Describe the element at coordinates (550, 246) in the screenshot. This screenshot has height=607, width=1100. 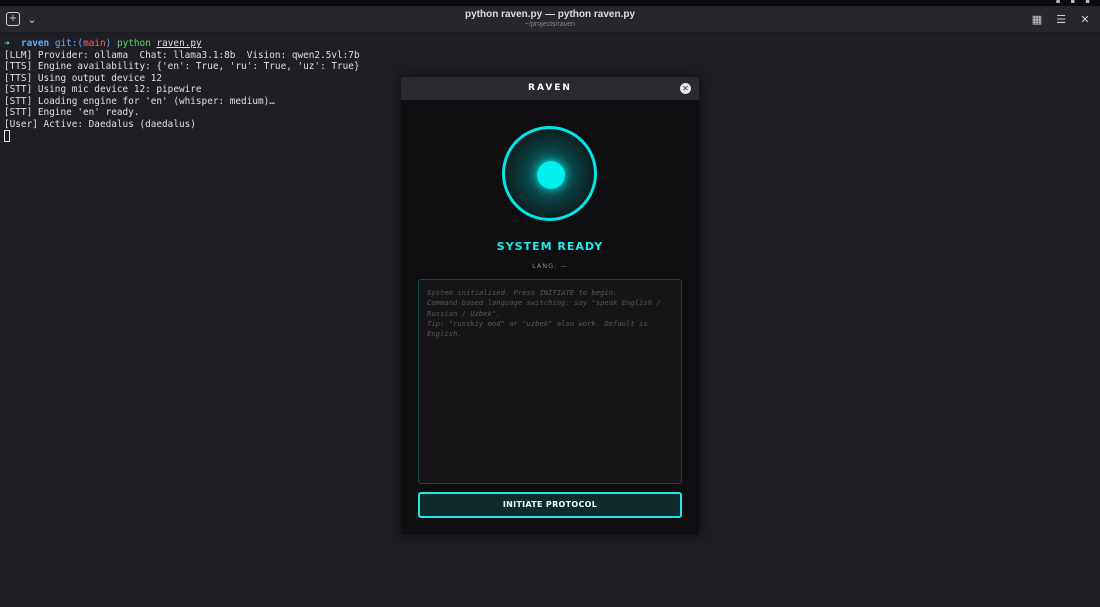
I see `status-text: SYSTEM READY` at that location.